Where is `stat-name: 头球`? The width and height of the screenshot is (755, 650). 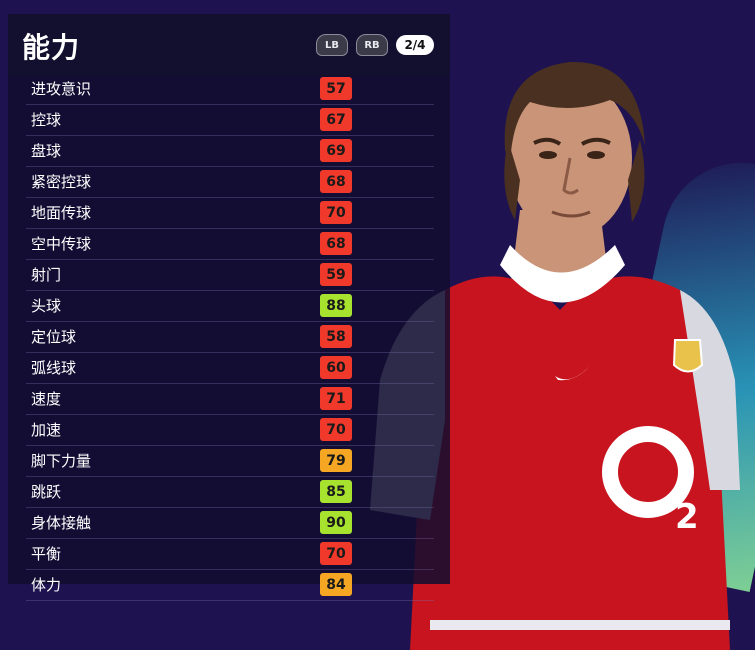
stat-name: 头球 is located at coordinates (46, 306).